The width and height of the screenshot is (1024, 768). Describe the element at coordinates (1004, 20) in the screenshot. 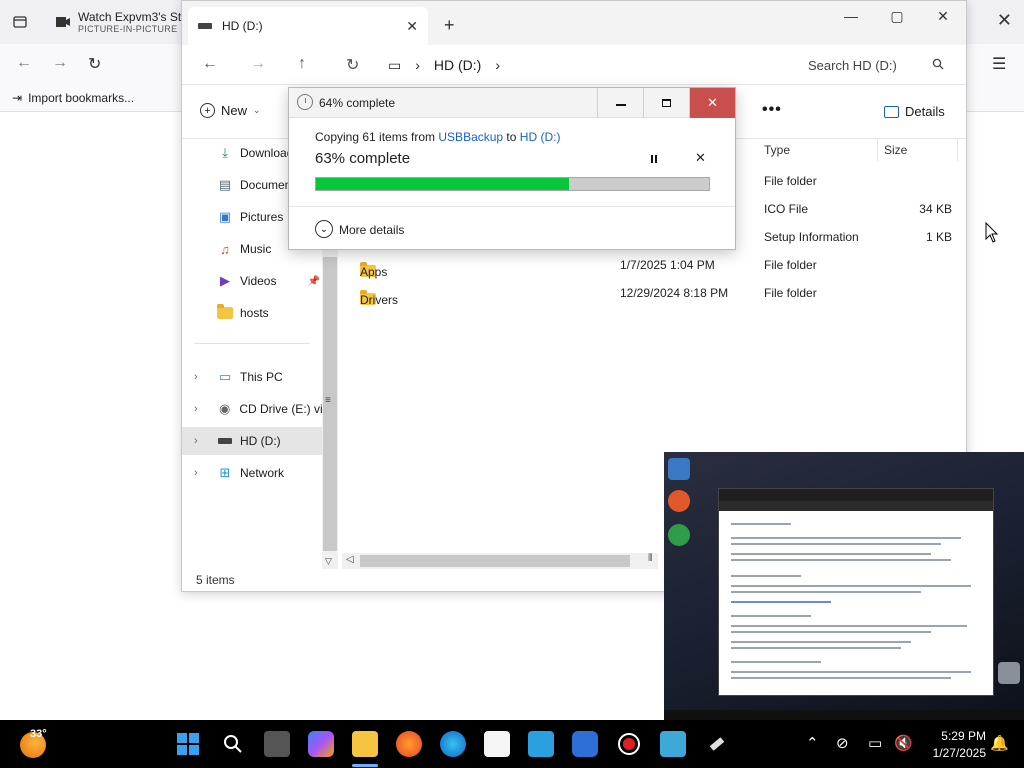

I see `browser-close-icon: ✕` at that location.